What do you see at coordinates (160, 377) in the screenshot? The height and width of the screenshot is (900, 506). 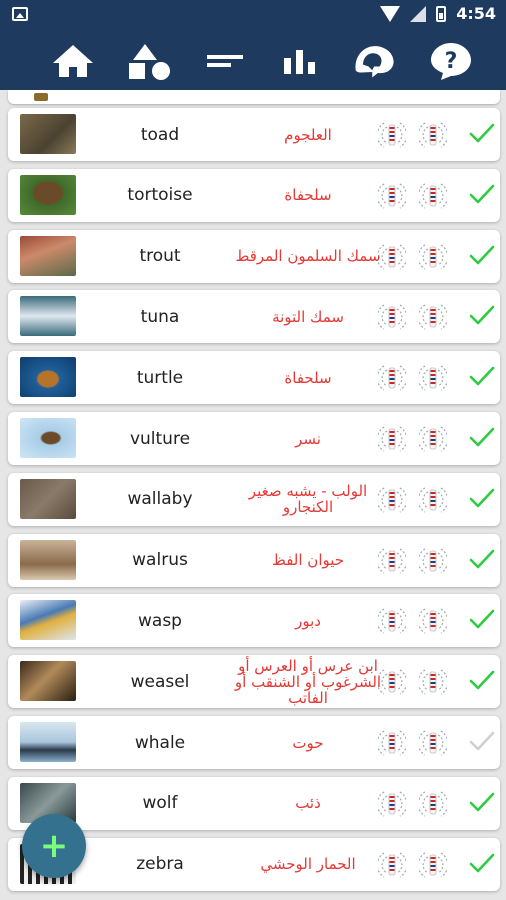 I see `word-label: turtle` at bounding box center [160, 377].